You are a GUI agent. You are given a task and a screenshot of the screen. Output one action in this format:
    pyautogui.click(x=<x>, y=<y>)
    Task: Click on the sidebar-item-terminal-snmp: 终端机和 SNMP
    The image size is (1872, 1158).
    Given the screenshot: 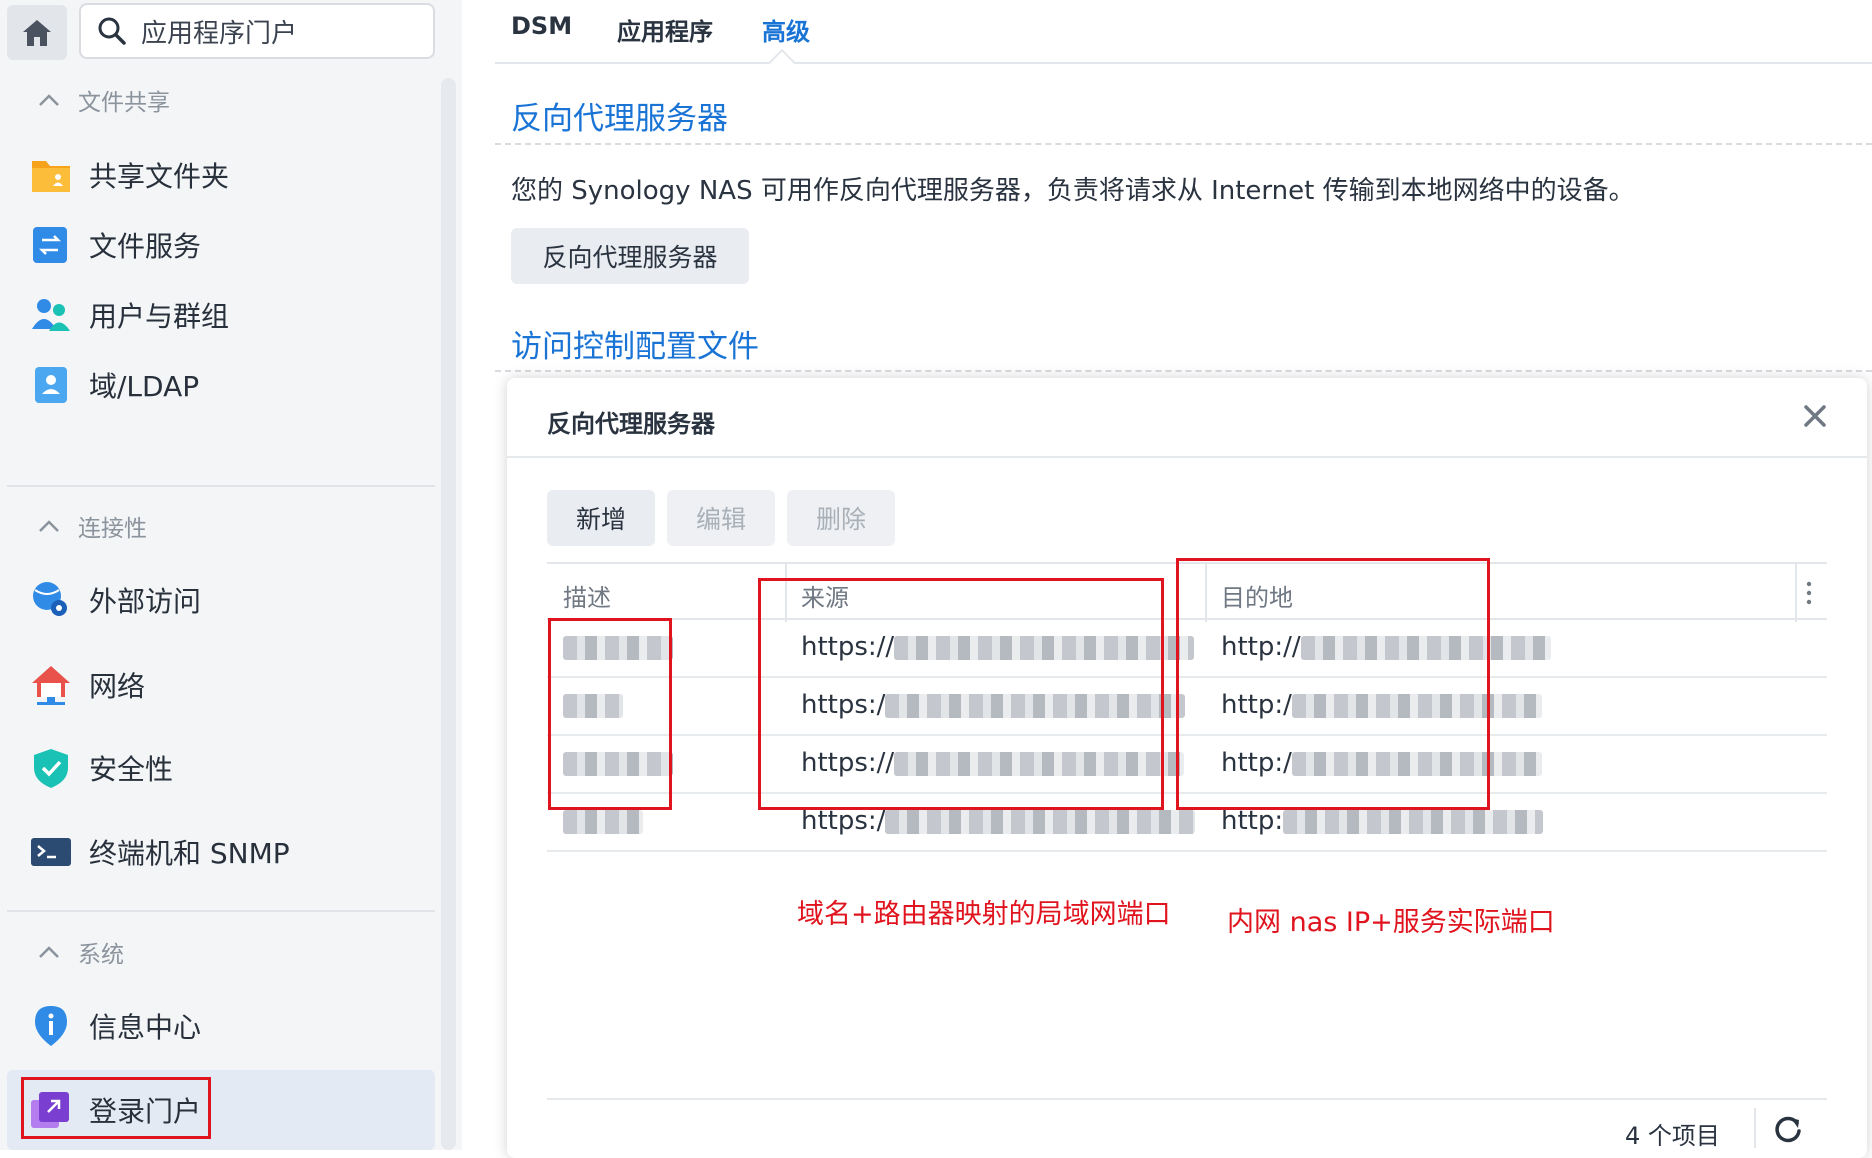 What is the action you would take?
    pyautogui.click(x=221, y=852)
    